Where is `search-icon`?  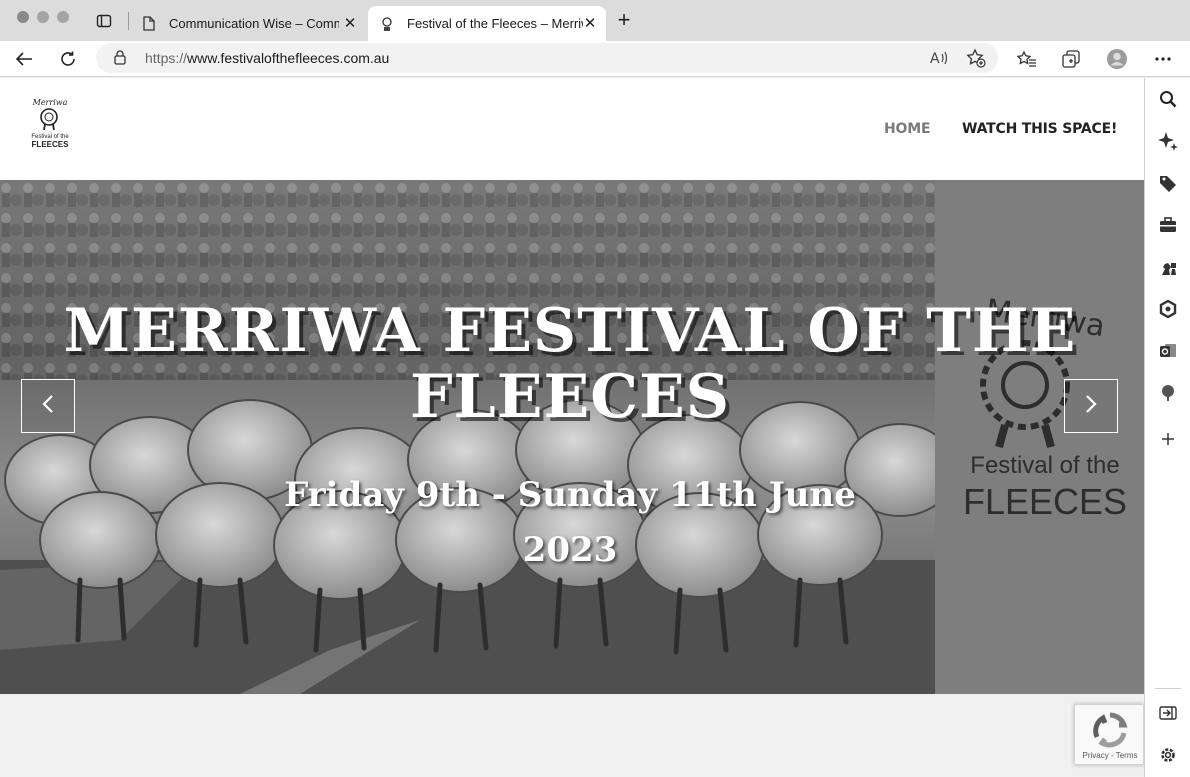 search-icon is located at coordinates (1168, 99).